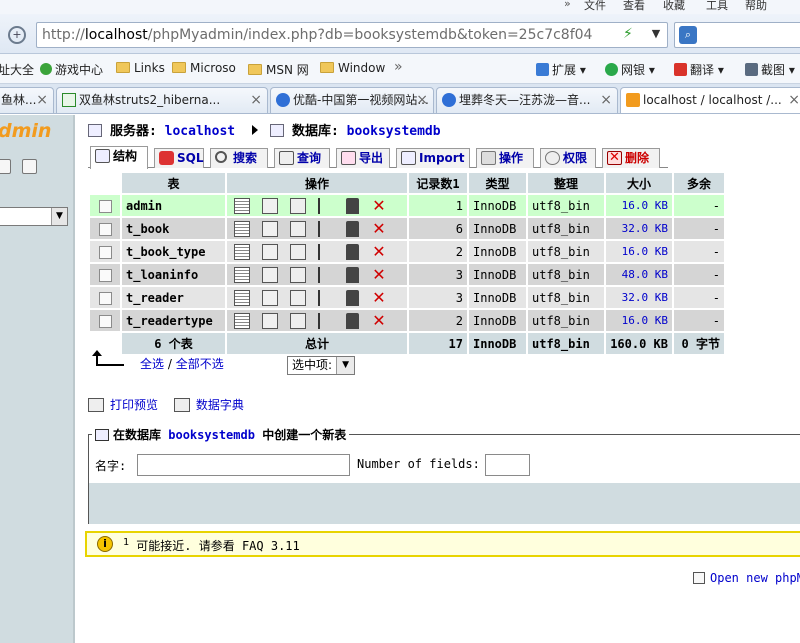 The width and height of the screenshot is (800, 643). I want to click on table-row: t_loaninfo ✕ 3 InnoDB utf8_bin 48.0 KB -, so click(407, 274).